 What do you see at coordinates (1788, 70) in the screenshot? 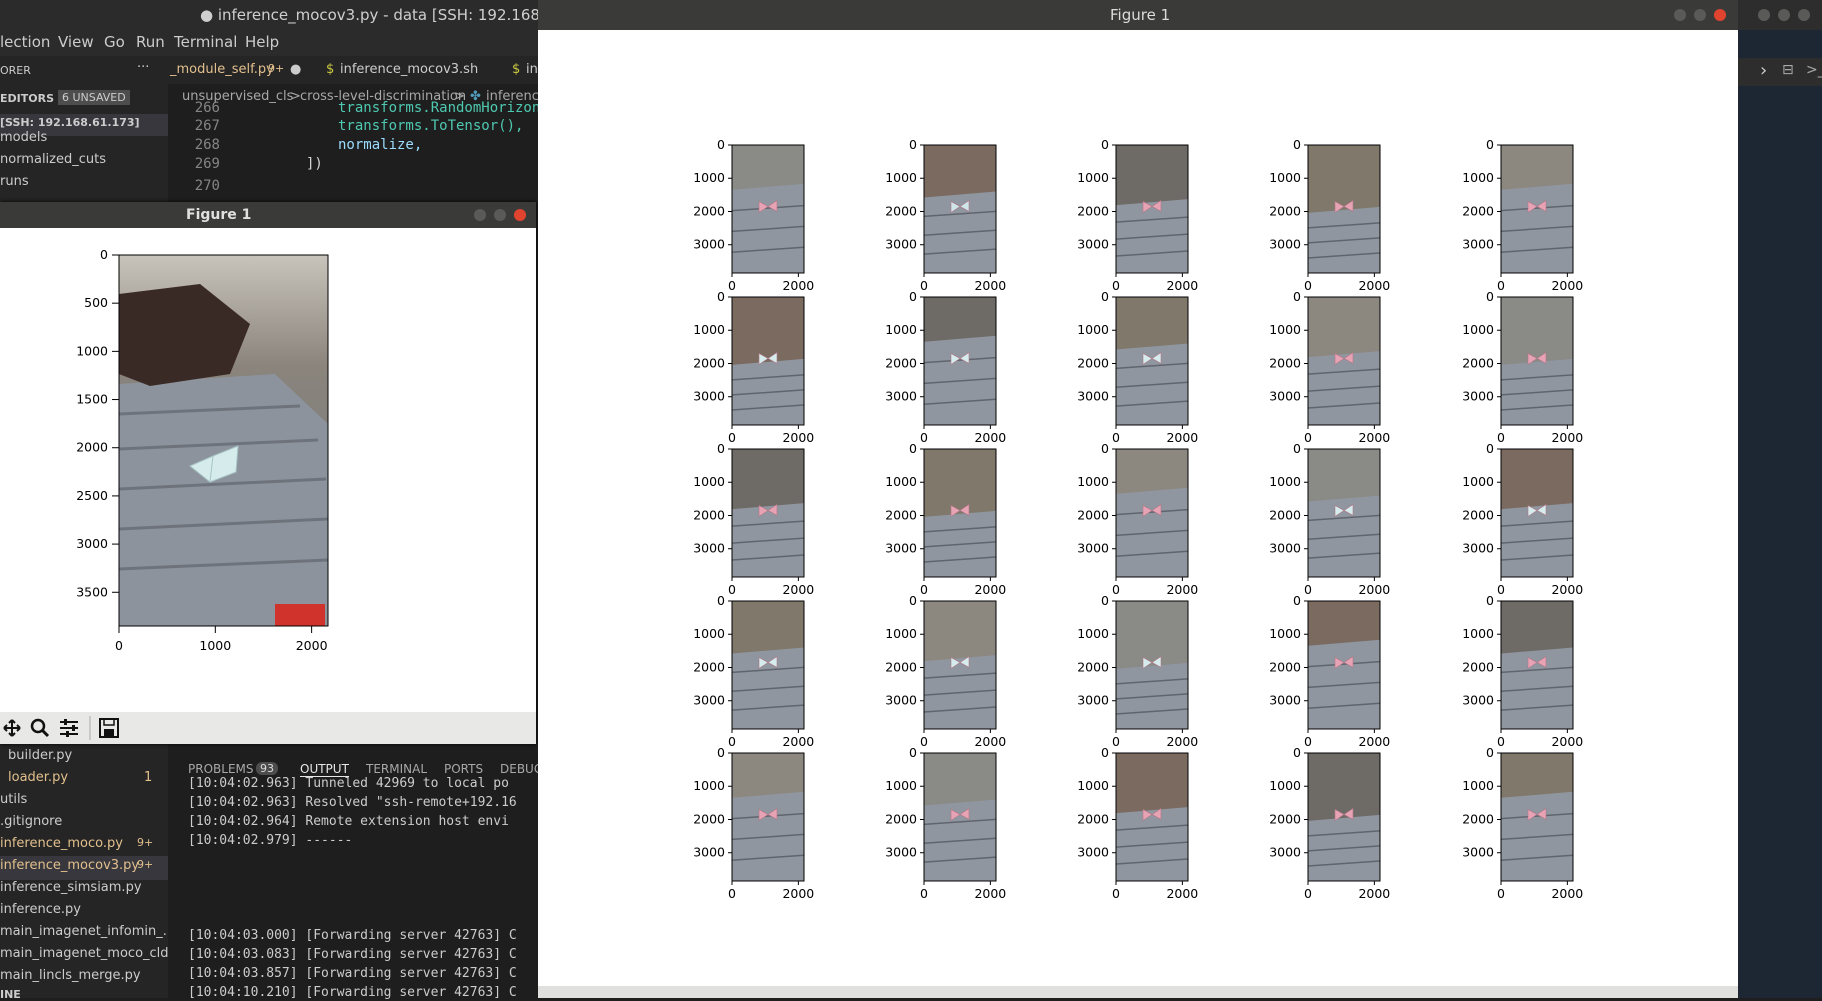
I see `remote-icon: ⊟` at bounding box center [1788, 70].